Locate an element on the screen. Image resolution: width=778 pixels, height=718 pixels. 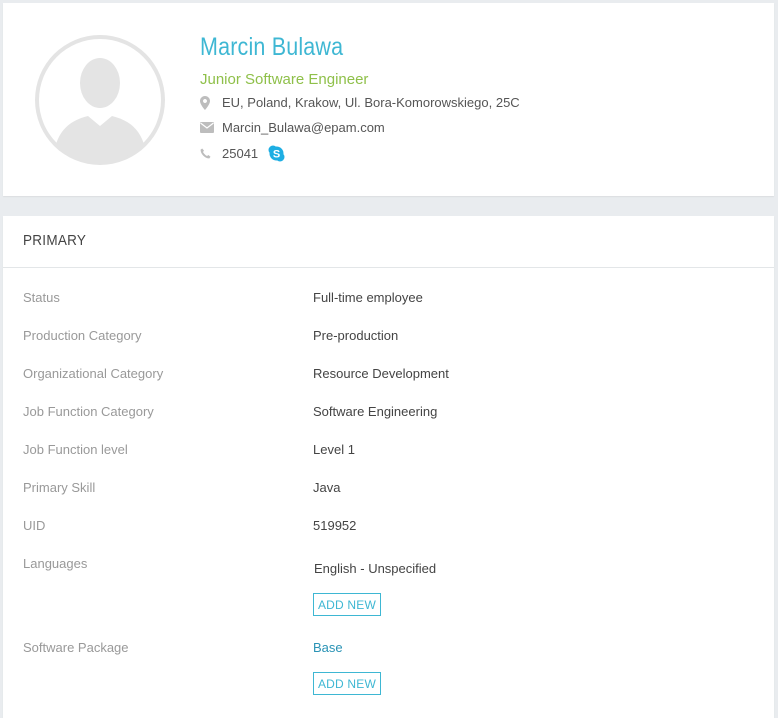
job-function-level-label: Job Function level is located at coordinates (75, 449).